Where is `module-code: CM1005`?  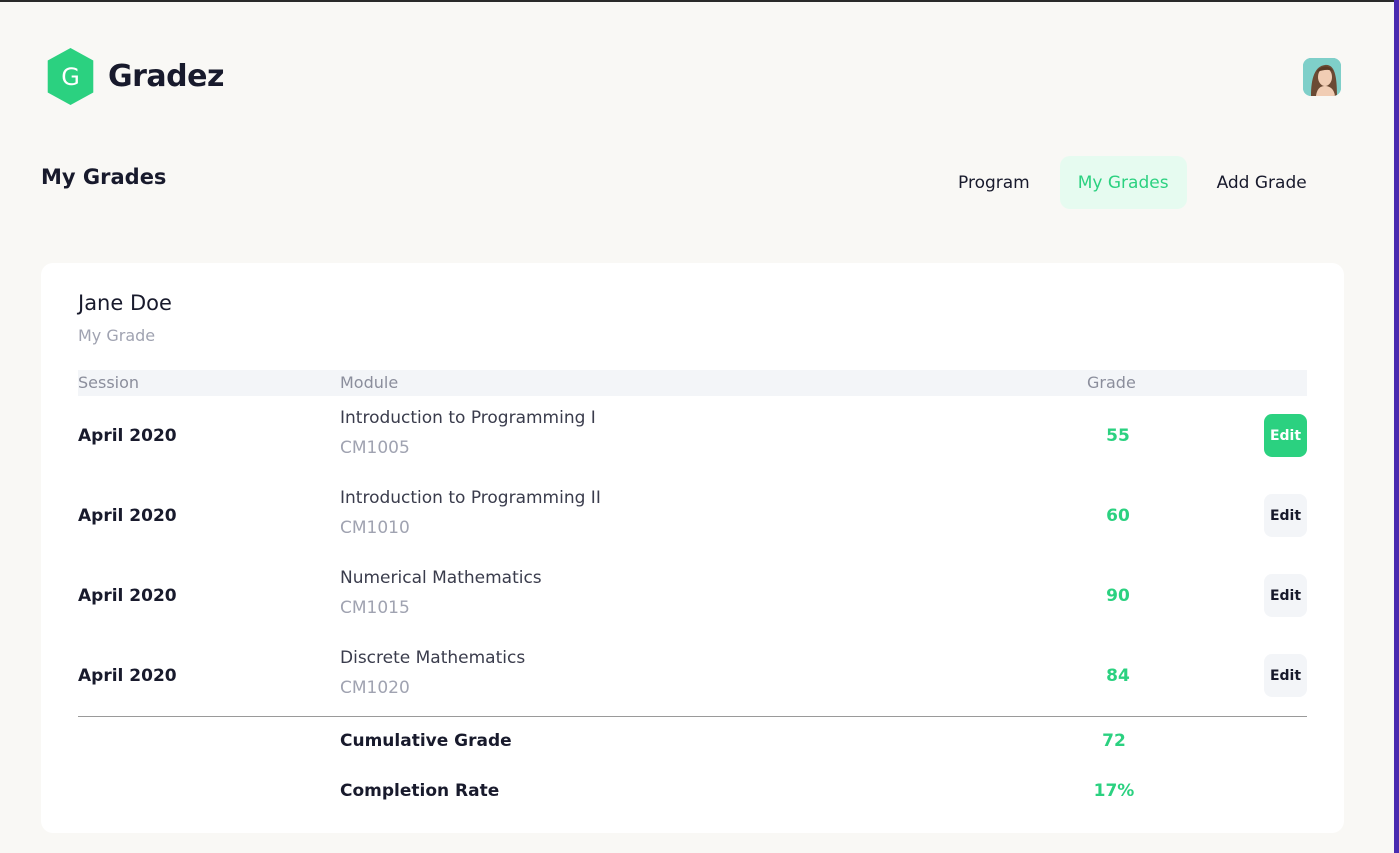
module-code: CM1005 is located at coordinates (375, 448).